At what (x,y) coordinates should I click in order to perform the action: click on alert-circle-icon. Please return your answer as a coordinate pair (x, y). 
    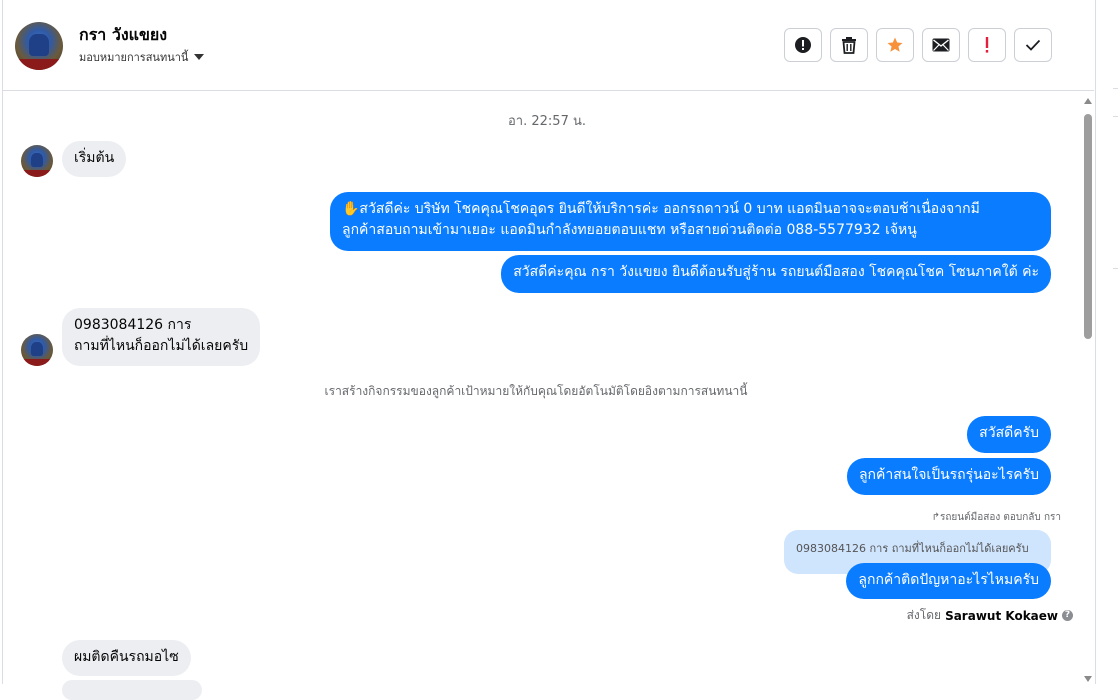
    Looking at the image, I should click on (803, 45).